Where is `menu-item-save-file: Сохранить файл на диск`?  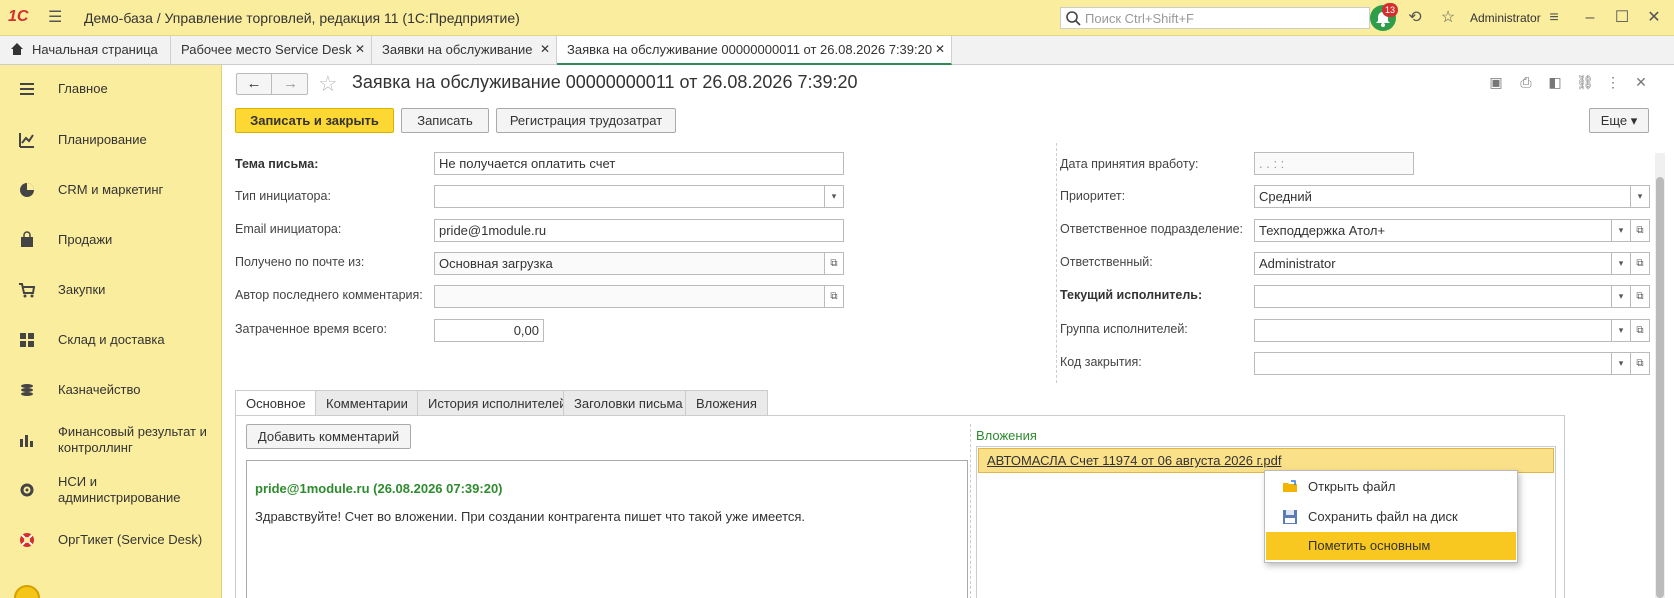
menu-item-save-file: Сохранить файл на диск is located at coordinates (1391, 517).